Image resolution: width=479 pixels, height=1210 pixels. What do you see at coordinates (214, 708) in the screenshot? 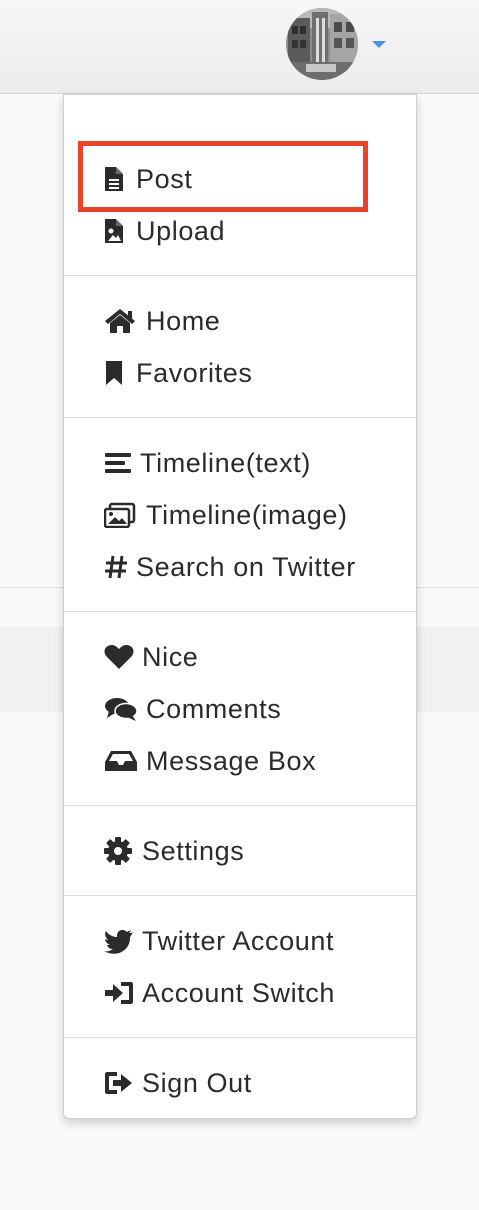
I see `menu-item-label: Comments` at bounding box center [214, 708].